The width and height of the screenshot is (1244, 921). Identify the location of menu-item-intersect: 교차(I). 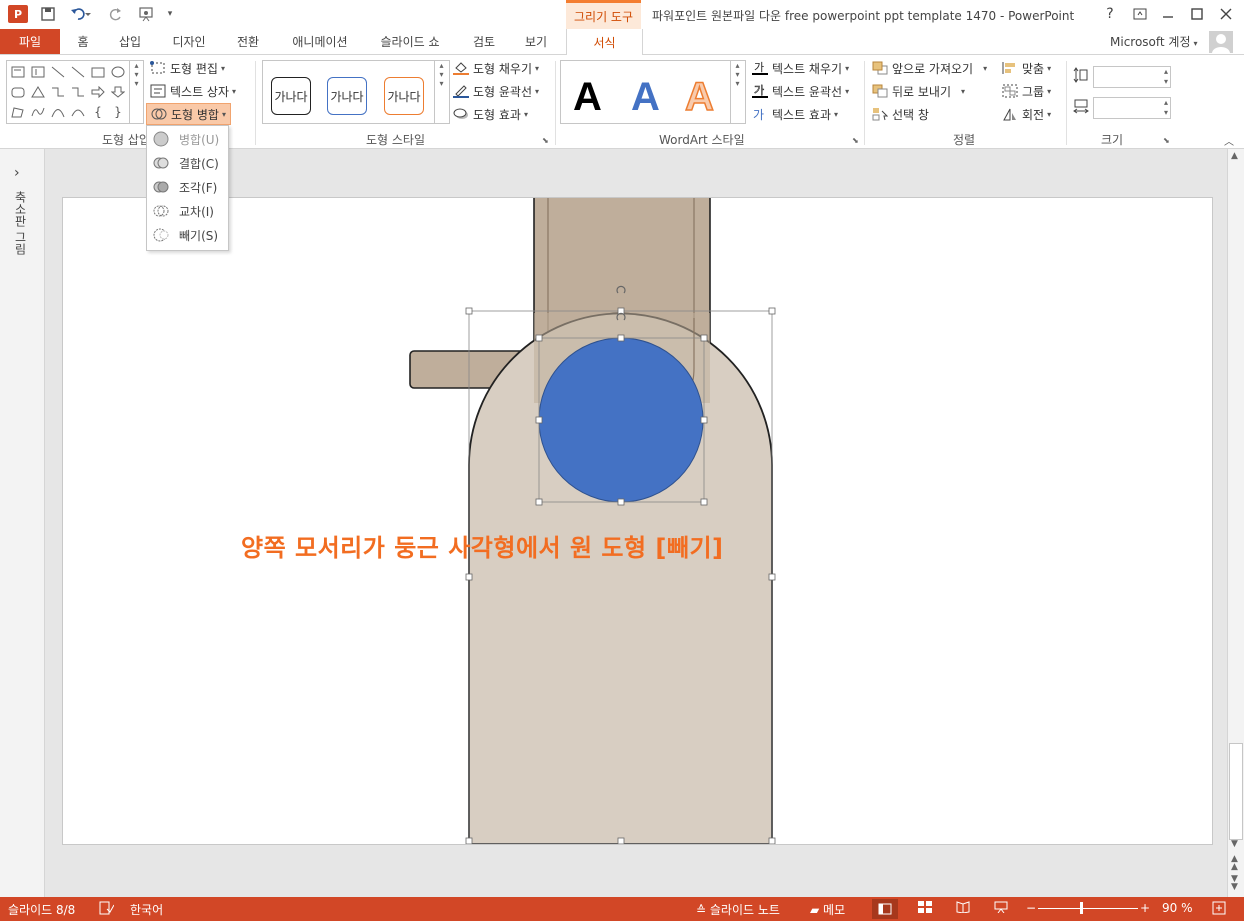
(187, 211).